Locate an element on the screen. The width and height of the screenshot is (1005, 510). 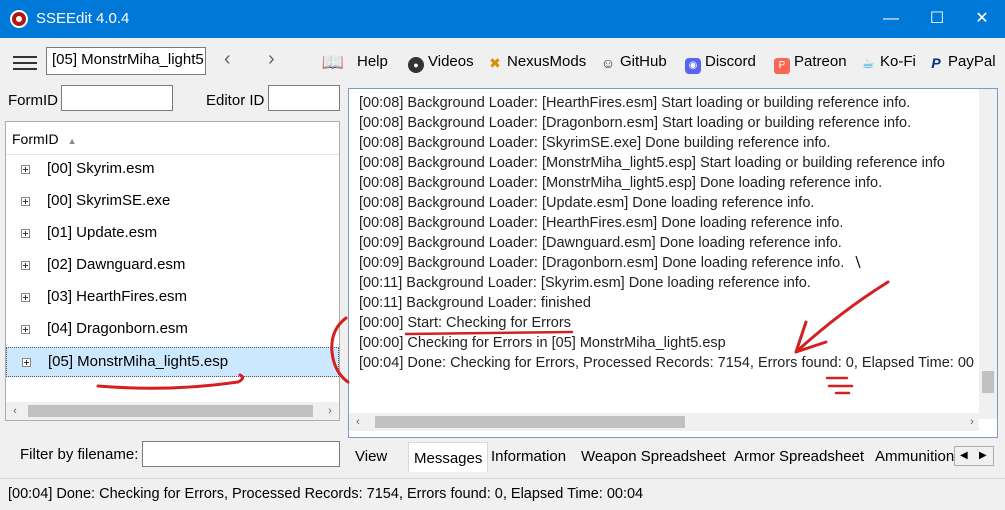
app-icon is located at coordinates (19, 19).